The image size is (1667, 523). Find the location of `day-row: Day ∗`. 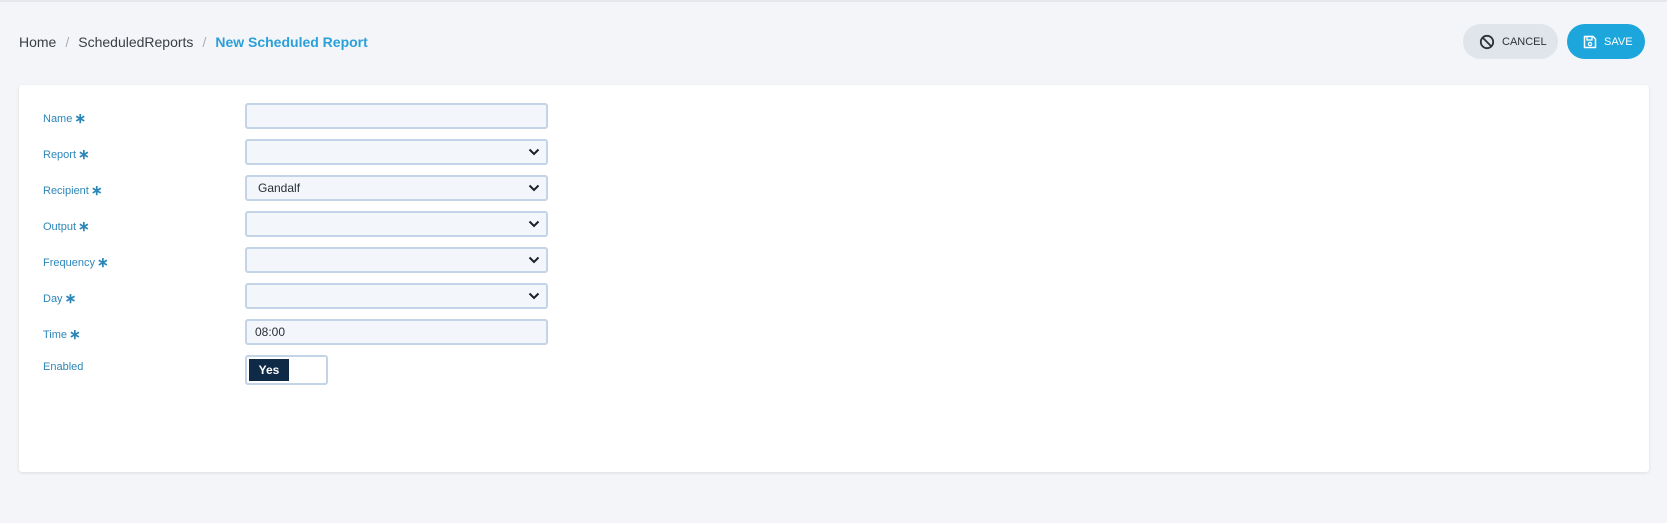

day-row: Day ∗ is located at coordinates (319, 303).